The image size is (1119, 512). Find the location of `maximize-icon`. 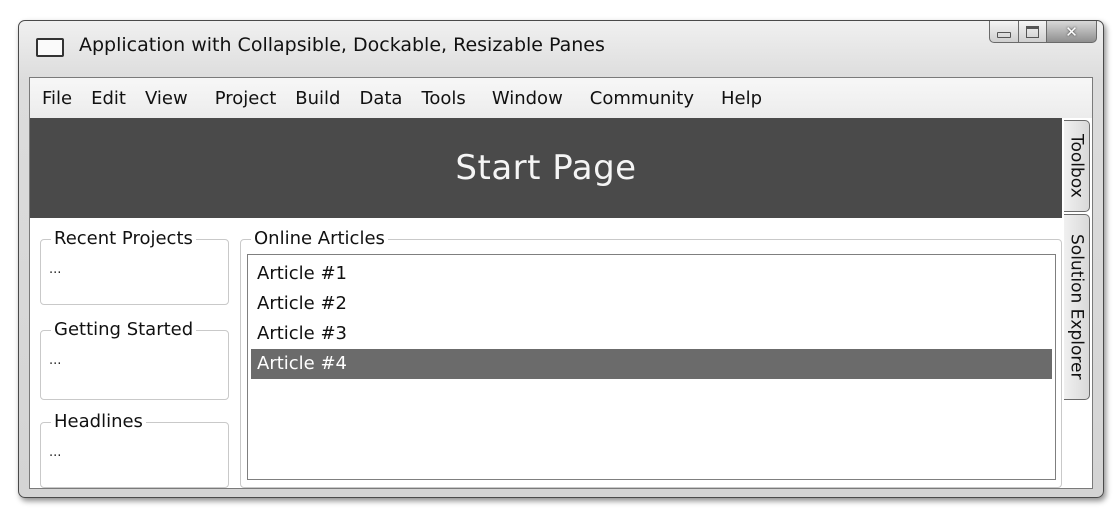

maximize-icon is located at coordinates (1032, 31).